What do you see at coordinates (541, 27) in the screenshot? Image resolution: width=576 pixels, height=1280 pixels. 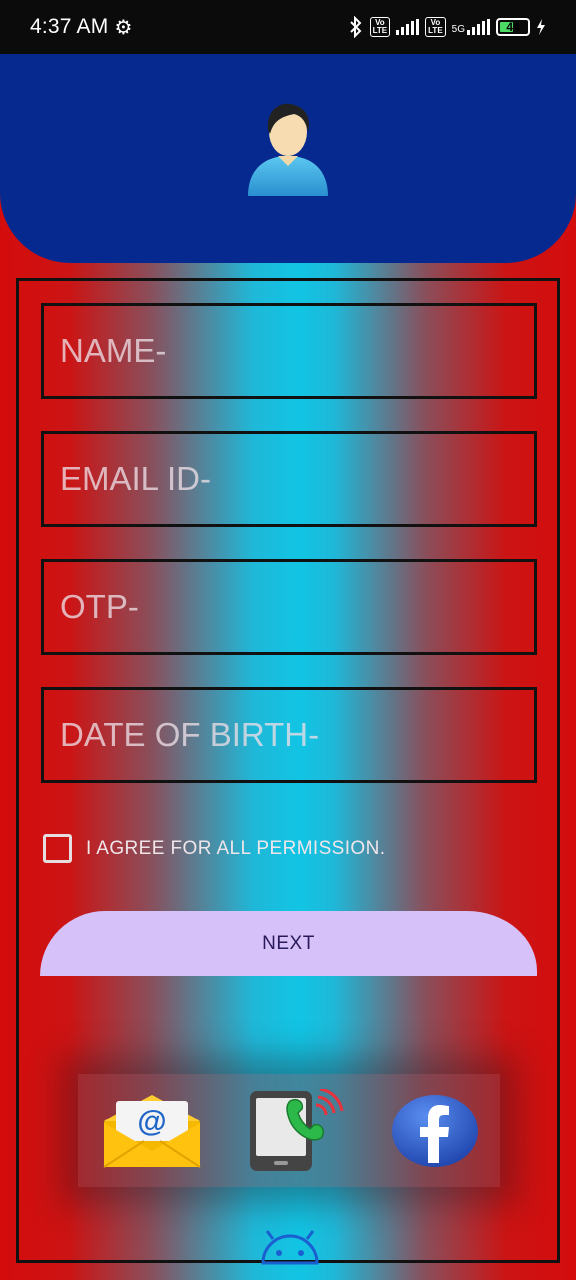 I see `charging-icon` at bounding box center [541, 27].